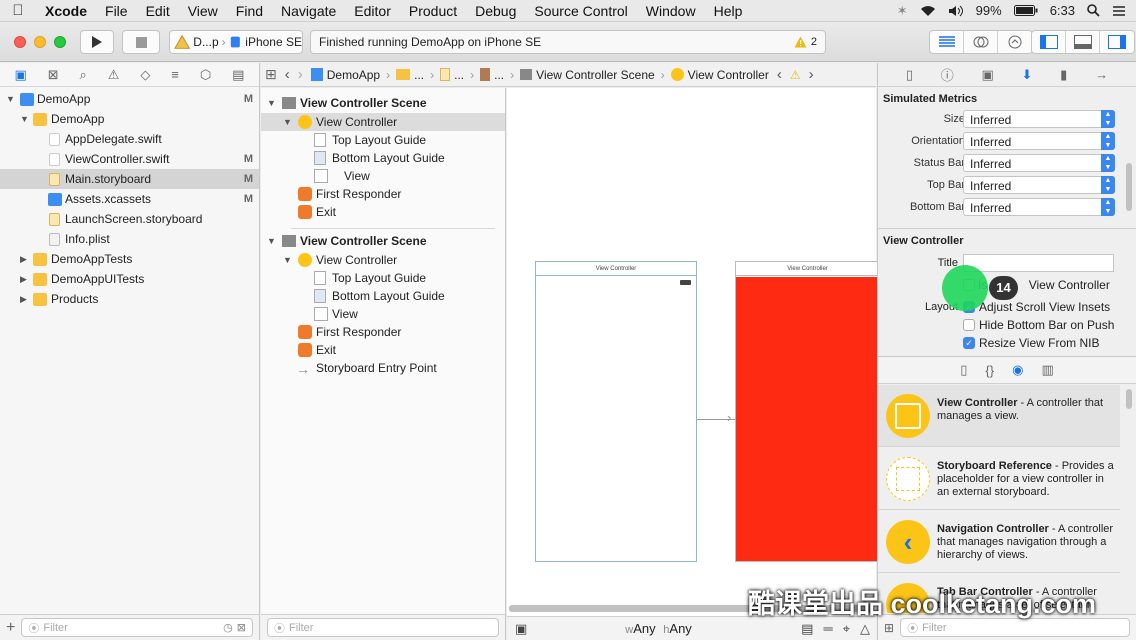 The height and width of the screenshot is (640, 1136). What do you see at coordinates (433, 11) in the screenshot?
I see `menu-product: Product` at bounding box center [433, 11].